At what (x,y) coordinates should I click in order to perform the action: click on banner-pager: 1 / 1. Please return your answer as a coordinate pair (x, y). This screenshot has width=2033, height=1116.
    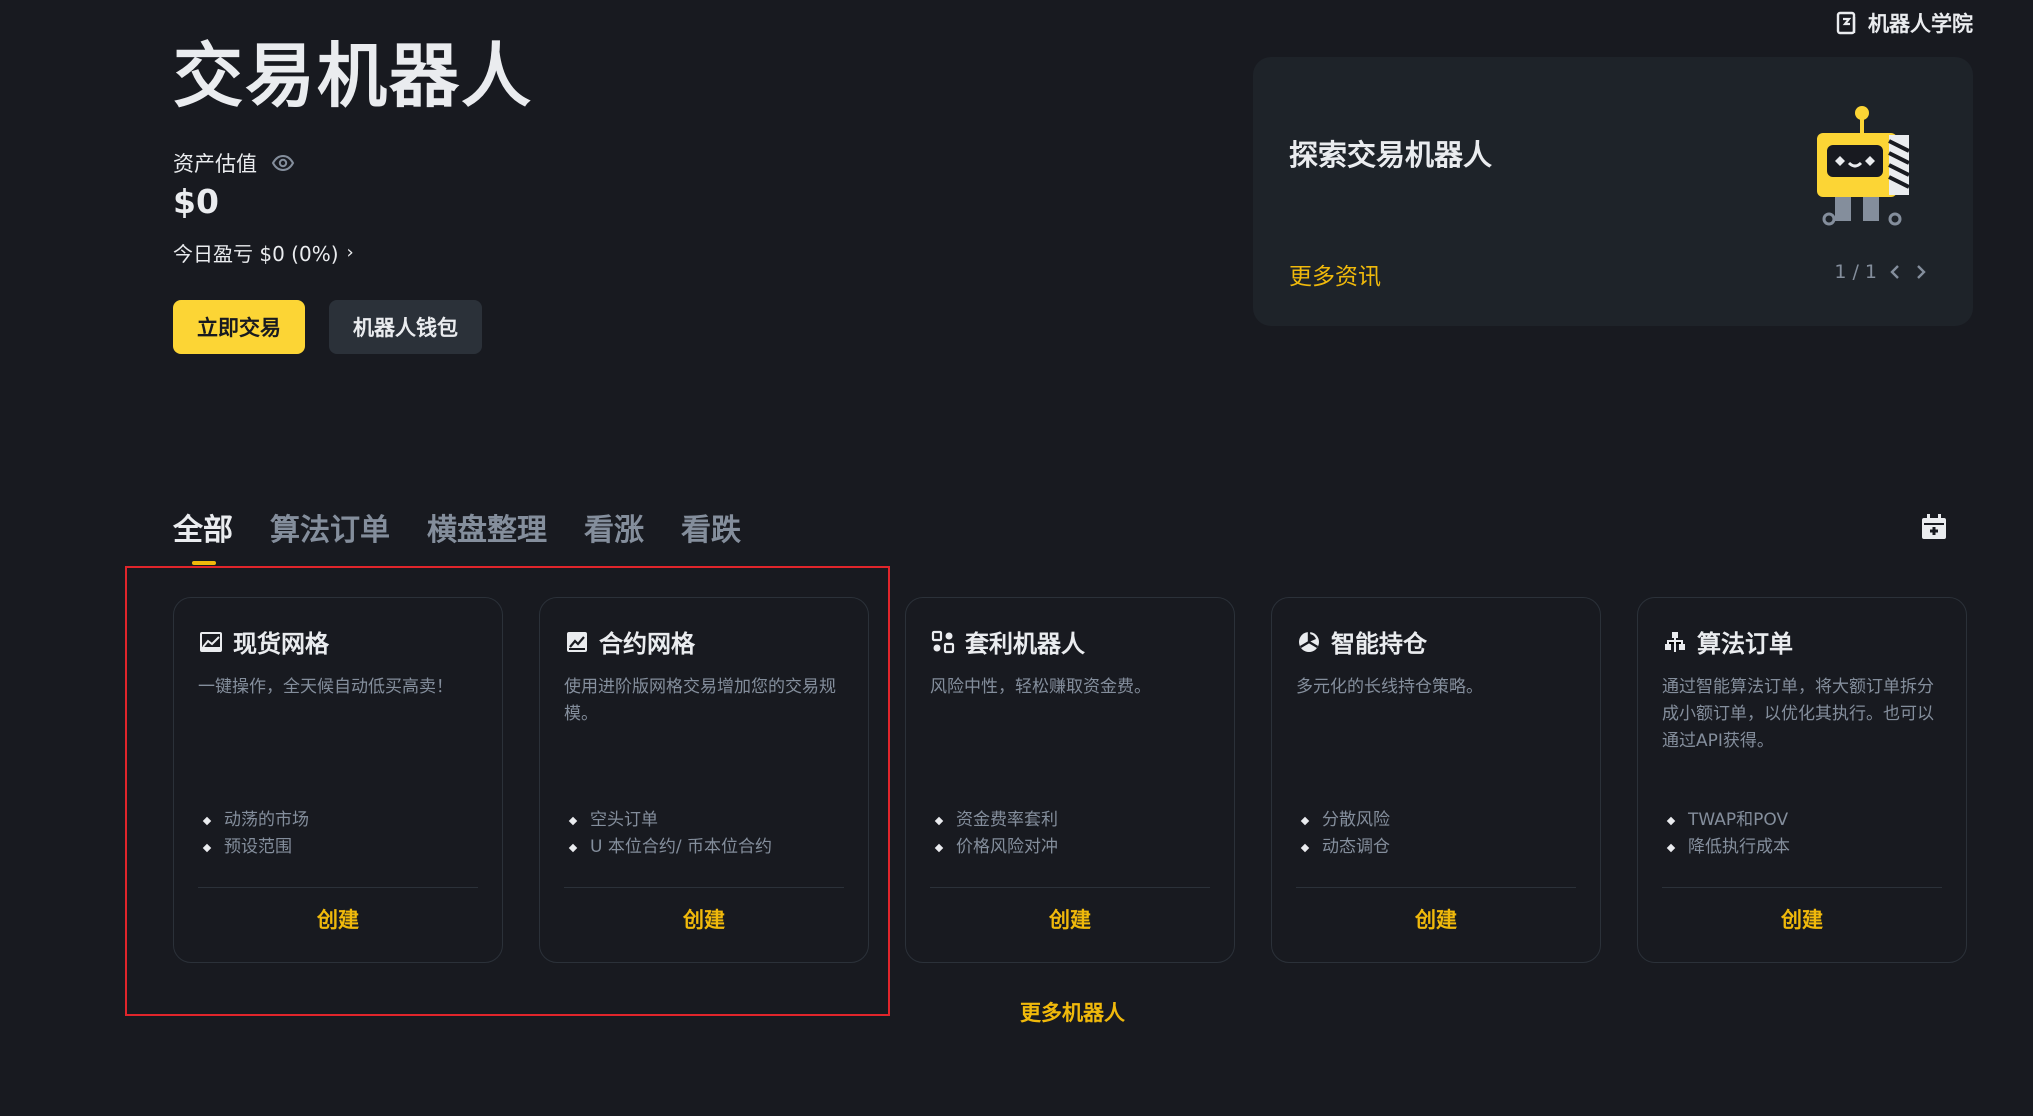
    Looking at the image, I should click on (1881, 272).